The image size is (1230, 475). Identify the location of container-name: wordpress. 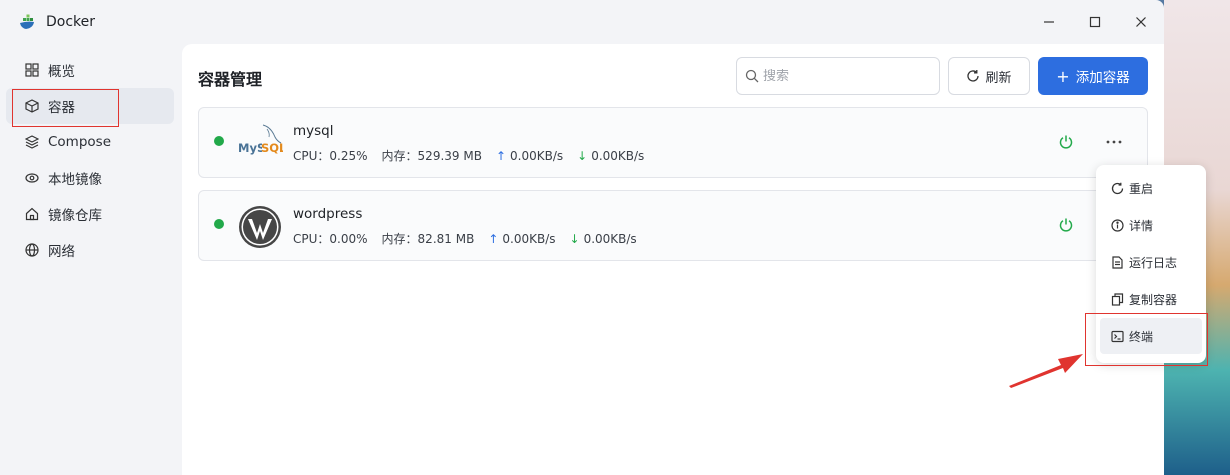
(328, 214).